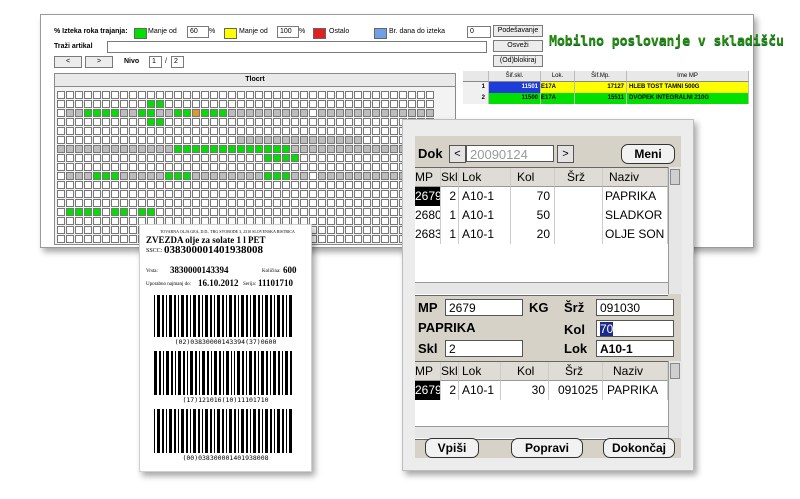  I want to click on table-row: 2683 1 A10-1 20 OLJE SON, so click(541, 234).